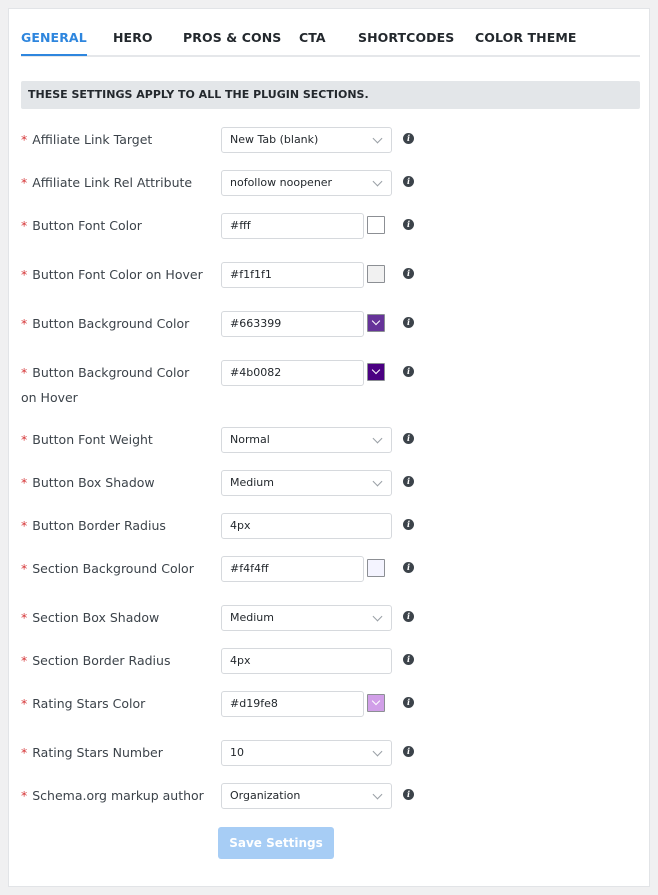 This screenshot has height=895, width=658. I want to click on setting-label: * Section Background Color, so click(113, 568).